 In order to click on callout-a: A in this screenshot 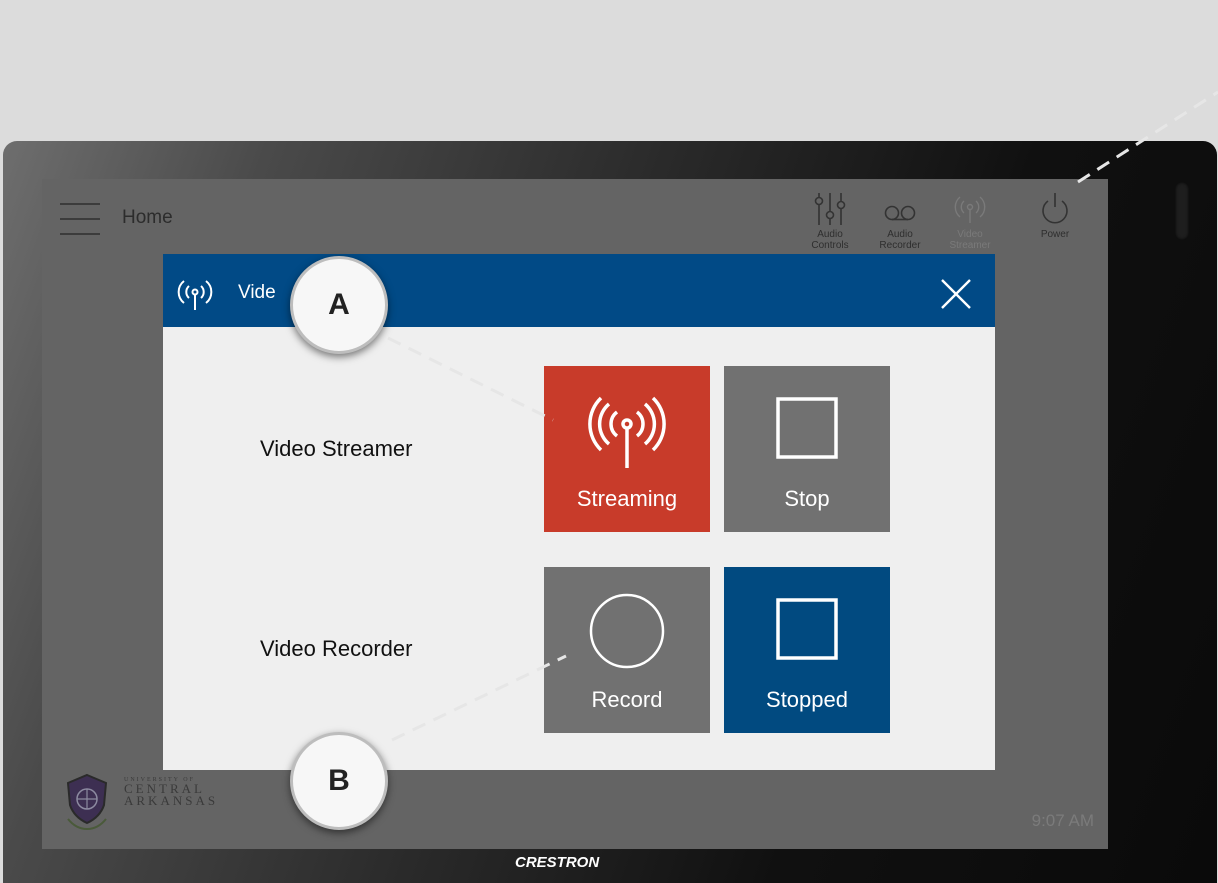, I will do `click(339, 305)`.